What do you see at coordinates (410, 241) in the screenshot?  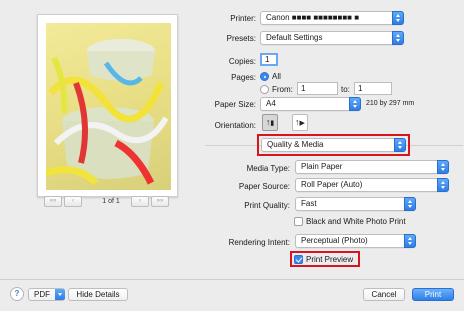 I see `rendering-intent-stepper-icon` at bounding box center [410, 241].